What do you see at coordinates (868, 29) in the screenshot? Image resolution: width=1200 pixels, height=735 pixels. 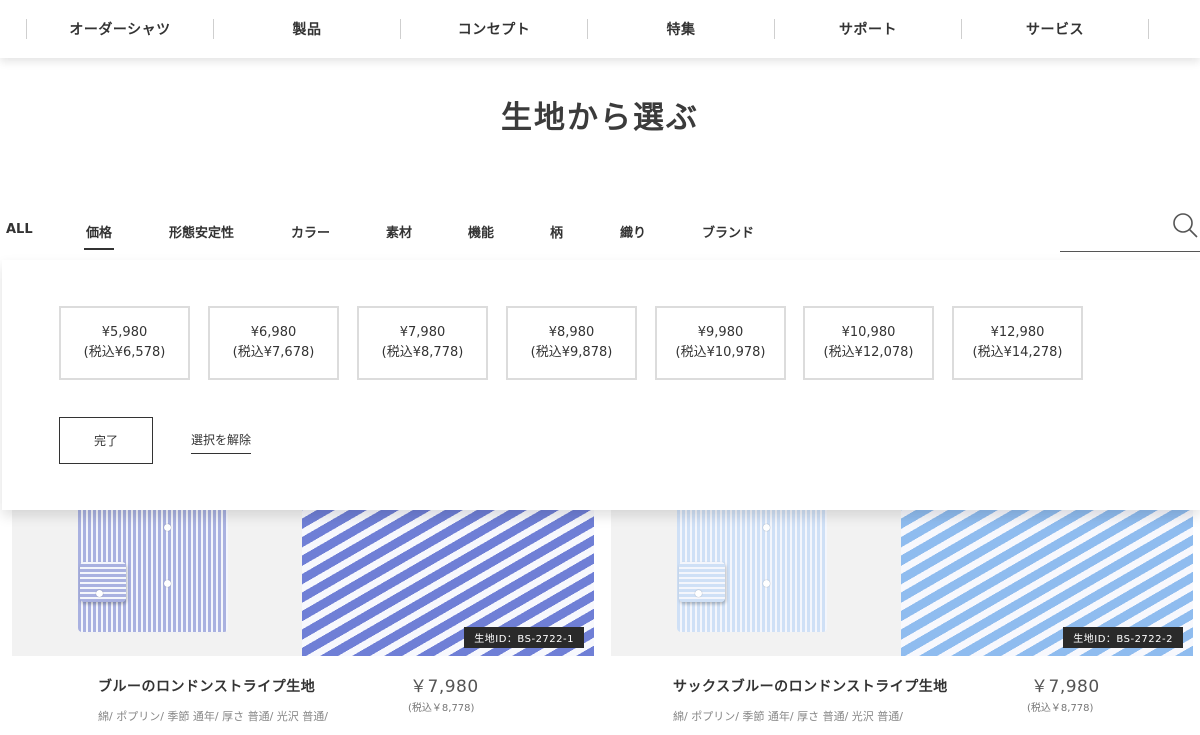 I see `nav-item-support: サポート` at bounding box center [868, 29].